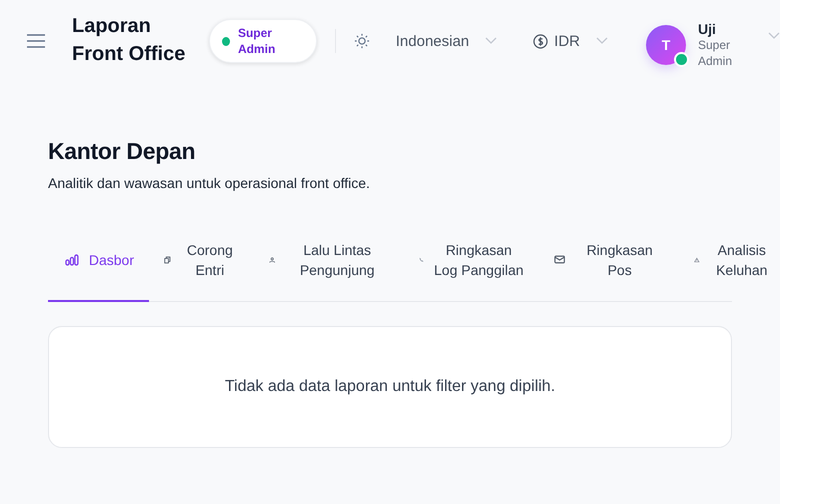  I want to click on report-tab: Ringkasan Pos, so click(609, 263).